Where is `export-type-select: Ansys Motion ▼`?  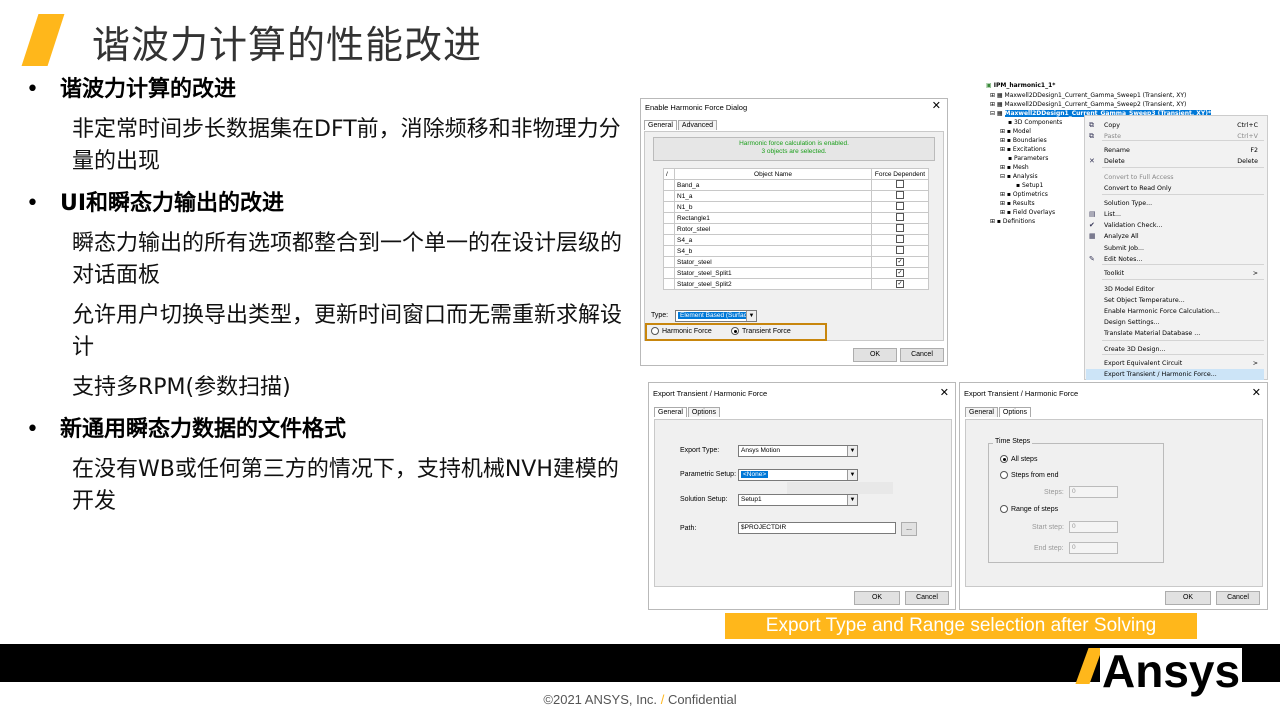 export-type-select: Ansys Motion ▼ is located at coordinates (798, 451).